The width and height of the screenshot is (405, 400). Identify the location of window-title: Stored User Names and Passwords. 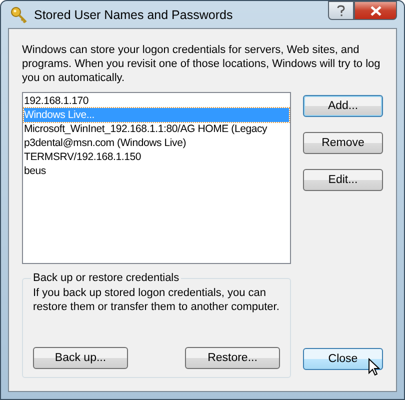
(133, 15).